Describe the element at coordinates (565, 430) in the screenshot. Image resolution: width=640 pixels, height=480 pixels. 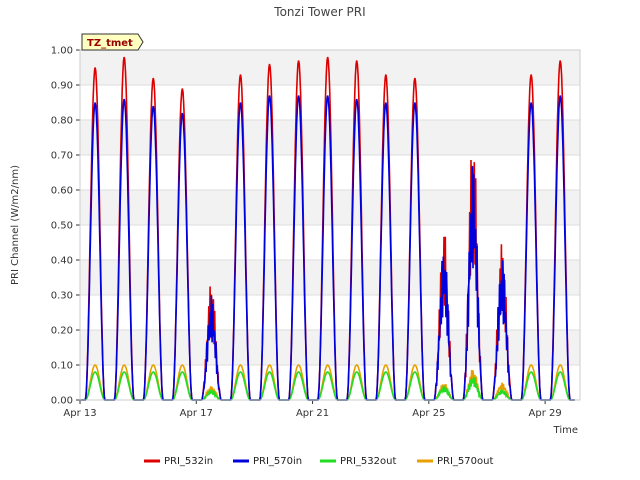
I see `x-axis-label: Time` at that location.